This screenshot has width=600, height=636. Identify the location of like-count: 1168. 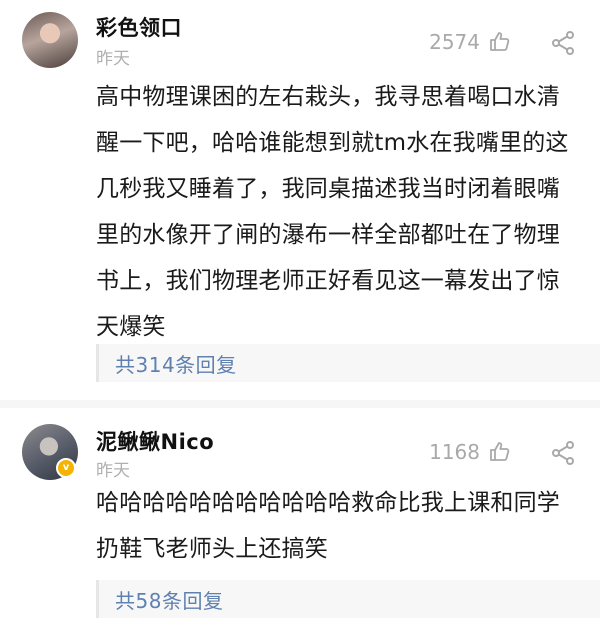
(454, 452).